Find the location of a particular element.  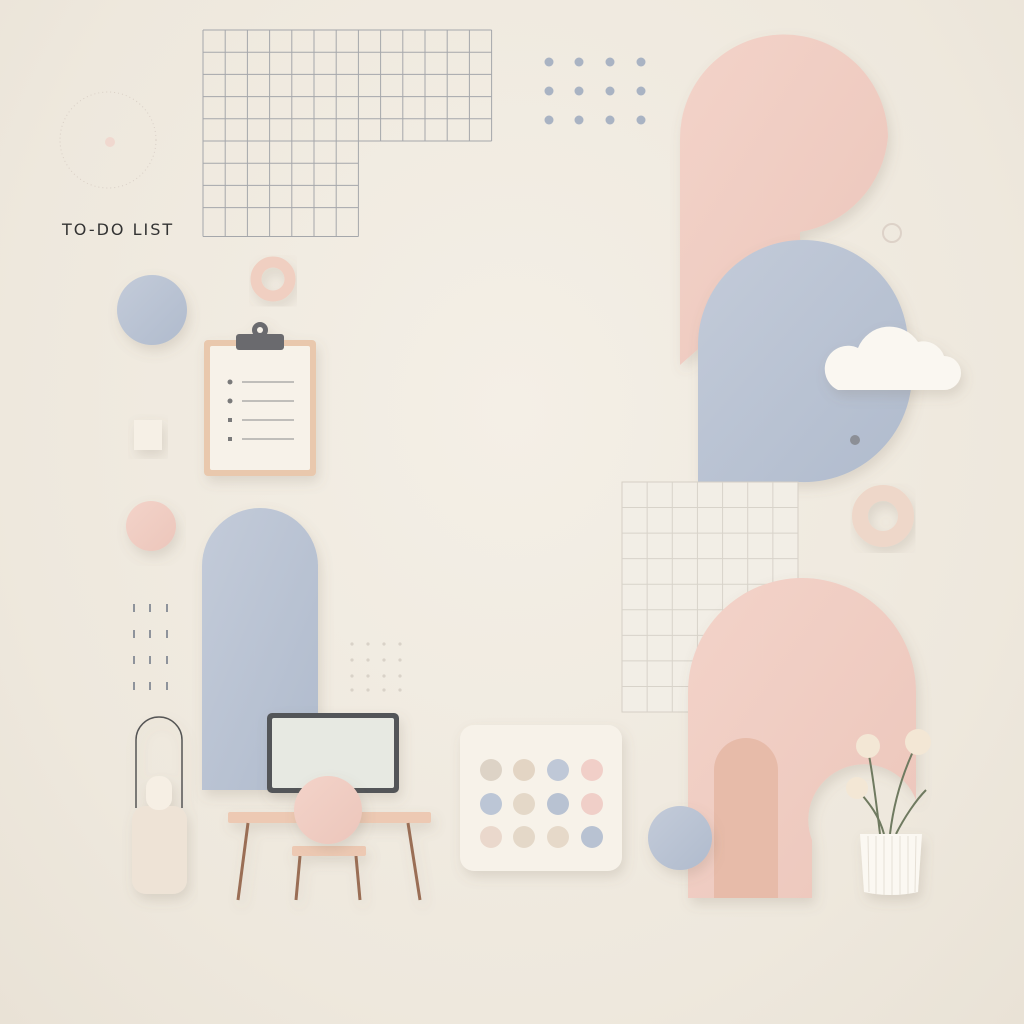

blue-sphere-bottom is located at coordinates (680, 838).